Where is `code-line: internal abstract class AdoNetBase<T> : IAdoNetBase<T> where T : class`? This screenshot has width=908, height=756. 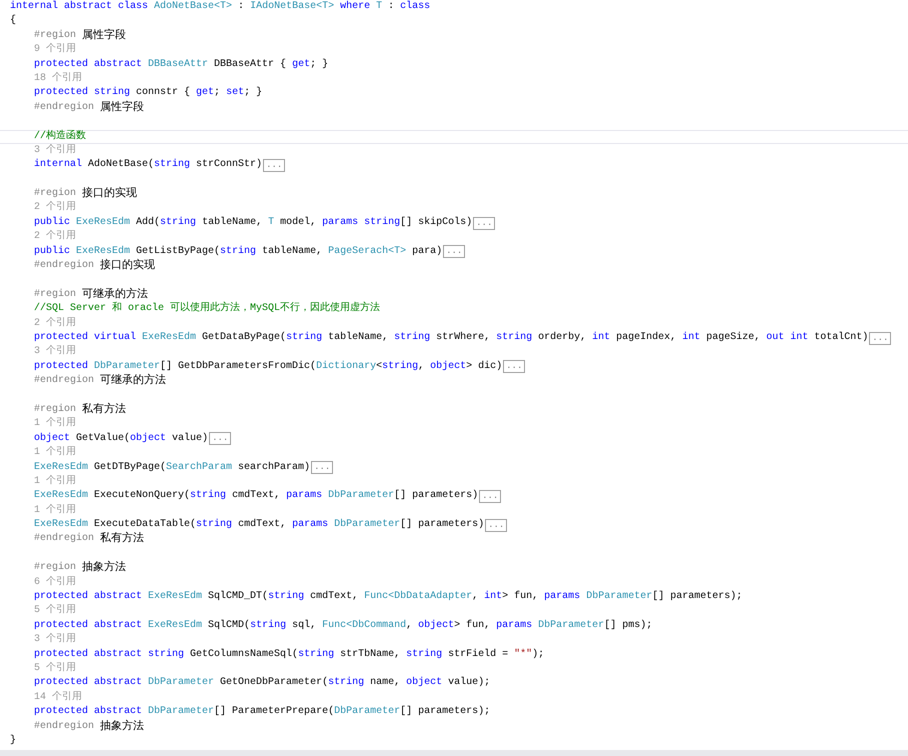 code-line: internal abstract class AdoNetBase<T> : IAdoNetBase<T> where T : class is located at coordinates (220, 7).